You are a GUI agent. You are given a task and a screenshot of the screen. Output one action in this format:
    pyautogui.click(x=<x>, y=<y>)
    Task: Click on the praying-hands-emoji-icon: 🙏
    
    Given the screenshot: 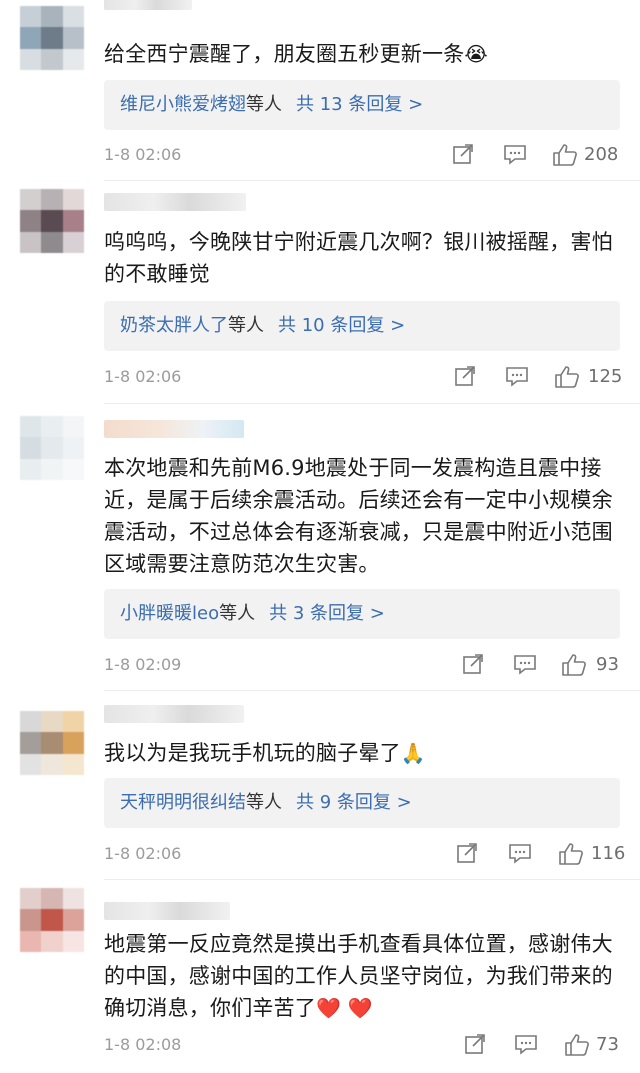 What is the action you would take?
    pyautogui.click(x=413, y=753)
    